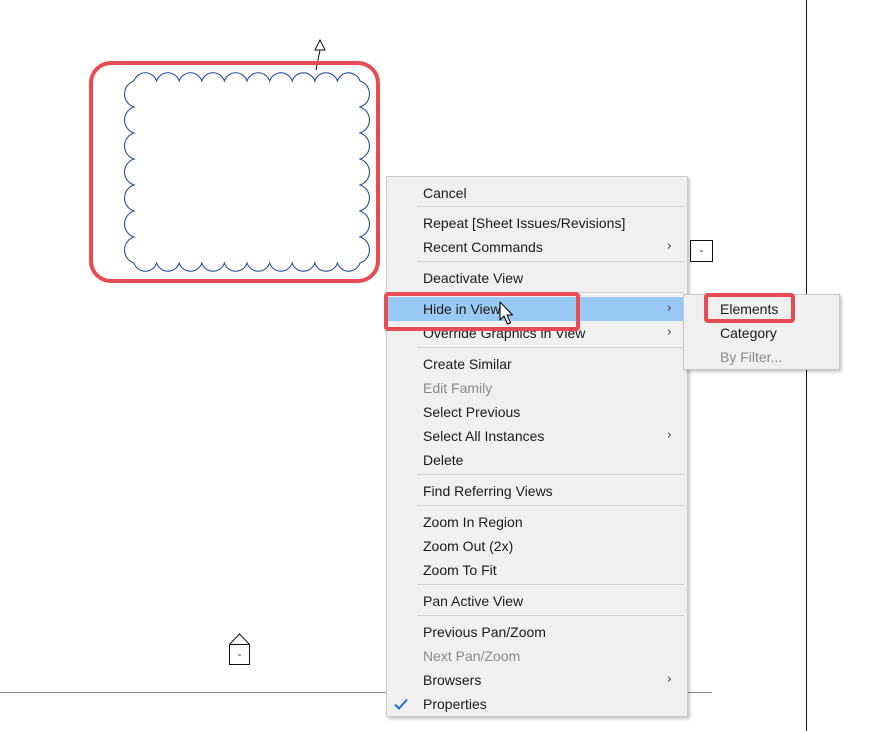  What do you see at coordinates (467, 364) in the screenshot?
I see `menu-item-label: Create Similar` at bounding box center [467, 364].